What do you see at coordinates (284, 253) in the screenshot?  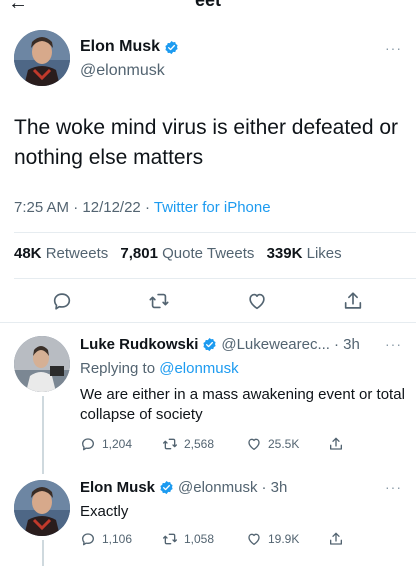 I see `likes-count: 339K` at bounding box center [284, 253].